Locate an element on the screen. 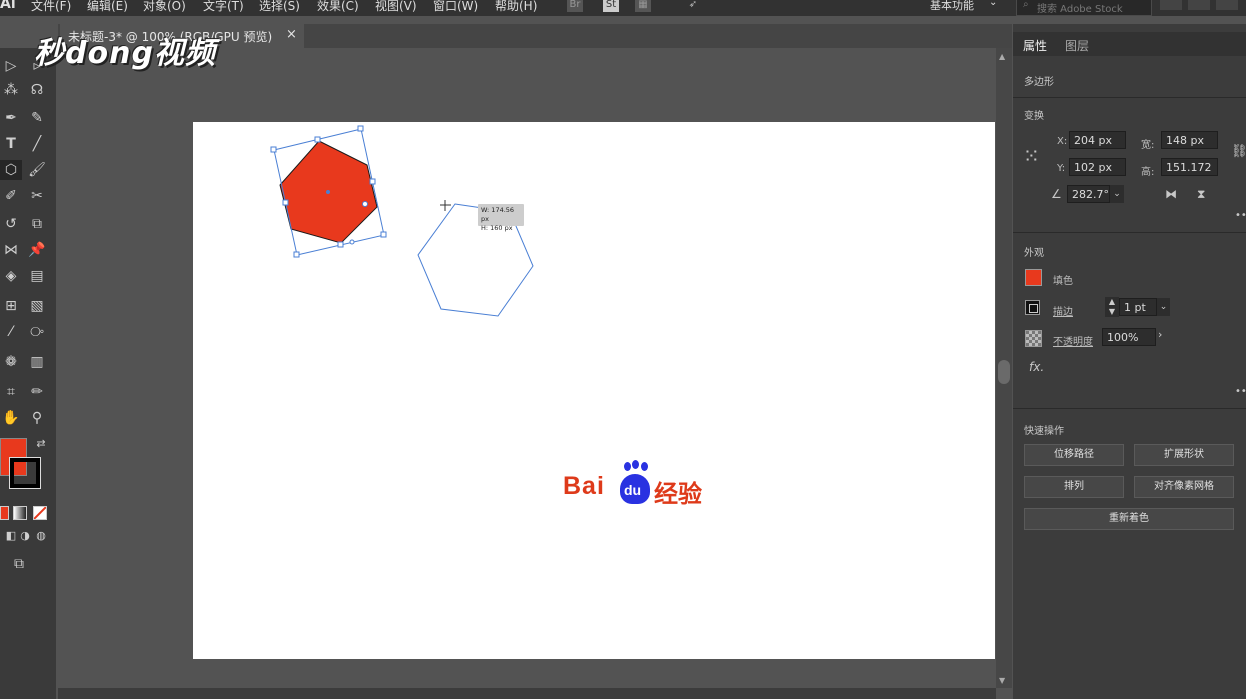 This screenshot has width=1246, height=699. align-pixel-grid-button: 对齐像素网格 is located at coordinates (1184, 487).